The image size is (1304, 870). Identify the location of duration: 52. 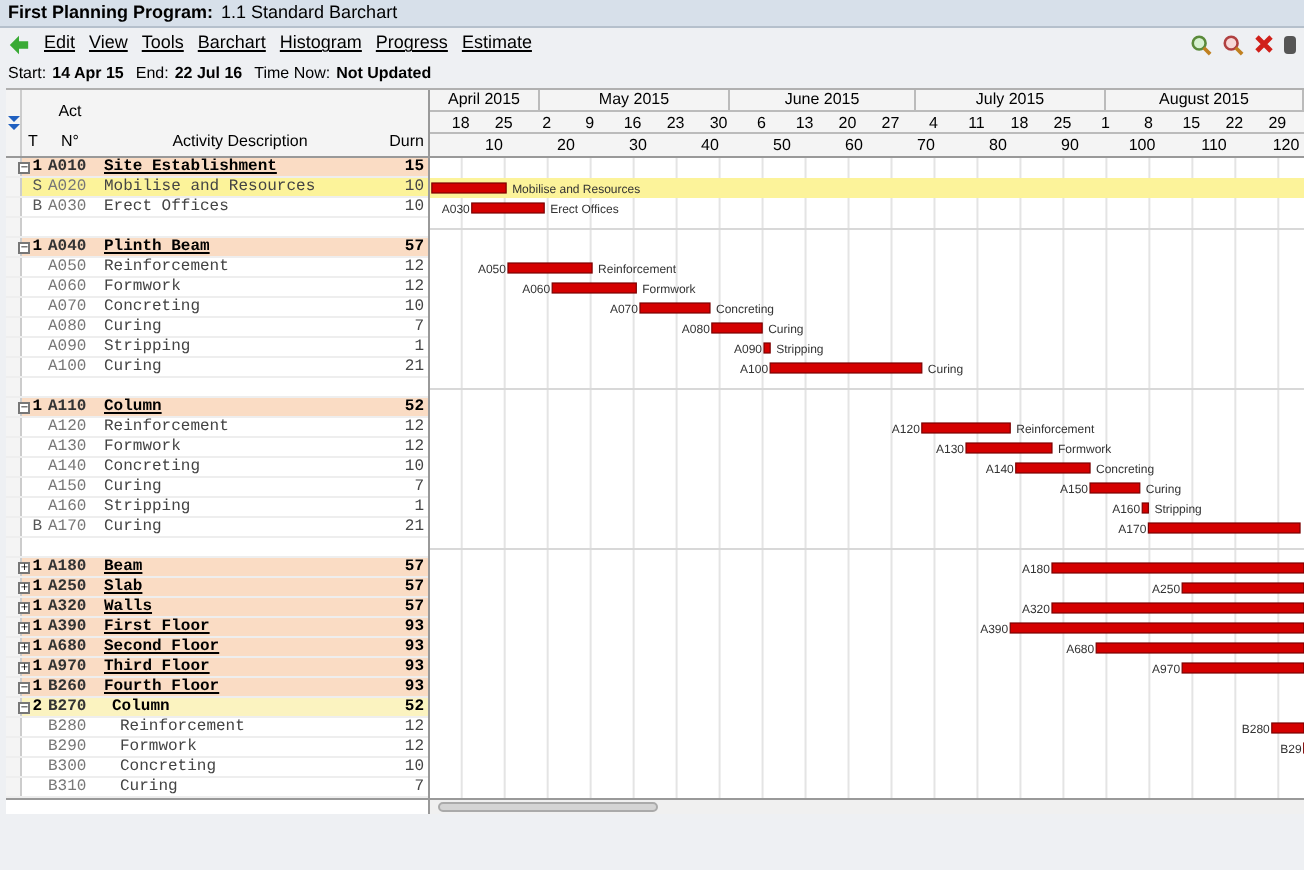
(414, 406).